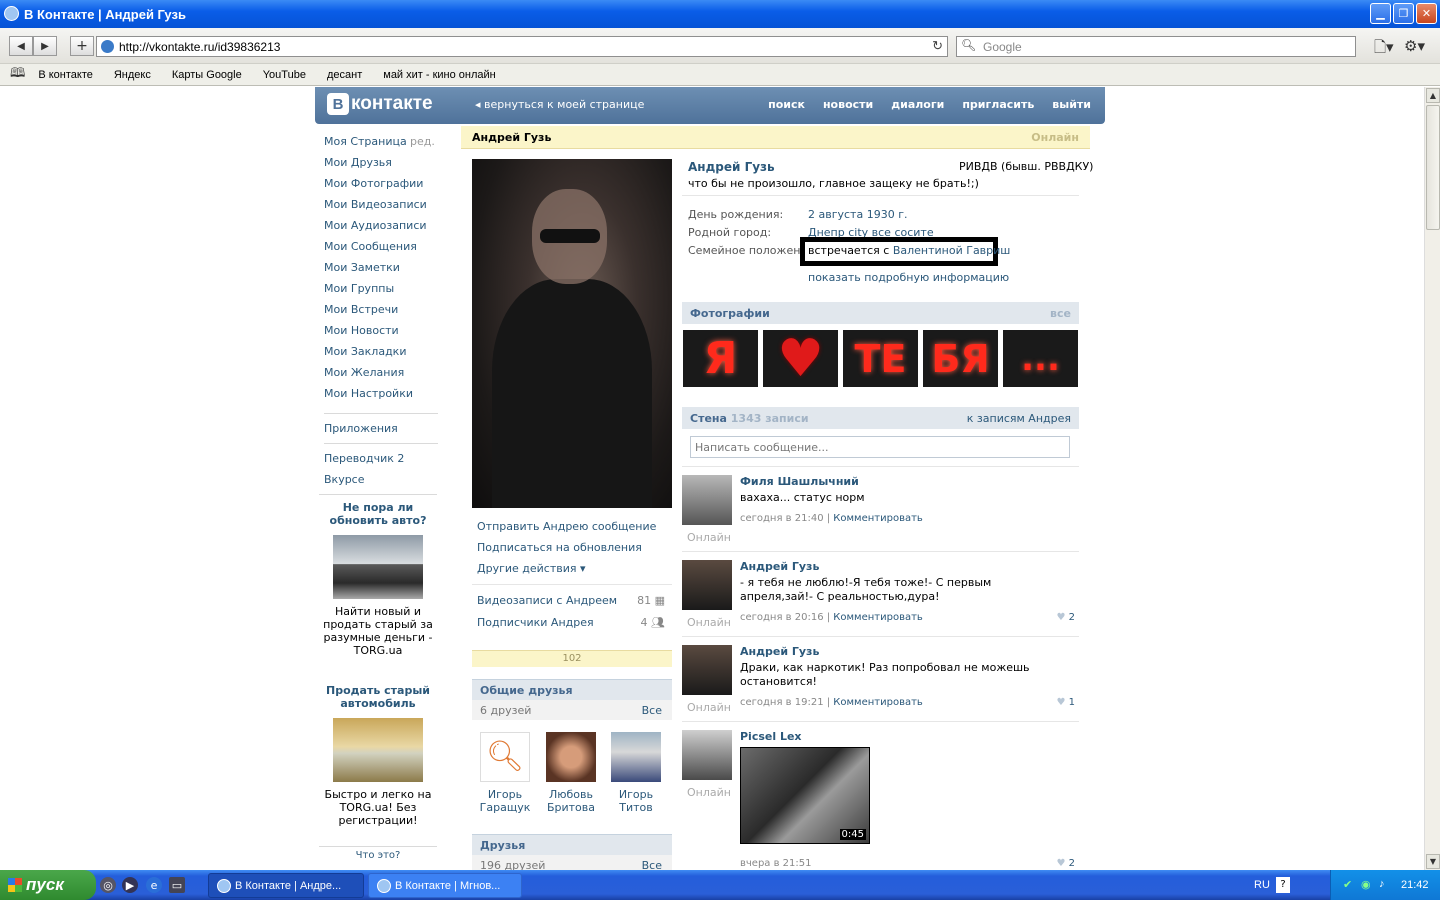 Image resolution: width=1440 pixels, height=900 pixels. Describe the element at coordinates (1432, 478) in the screenshot. I see `page-scrollbar: ▲ ▼` at that location.